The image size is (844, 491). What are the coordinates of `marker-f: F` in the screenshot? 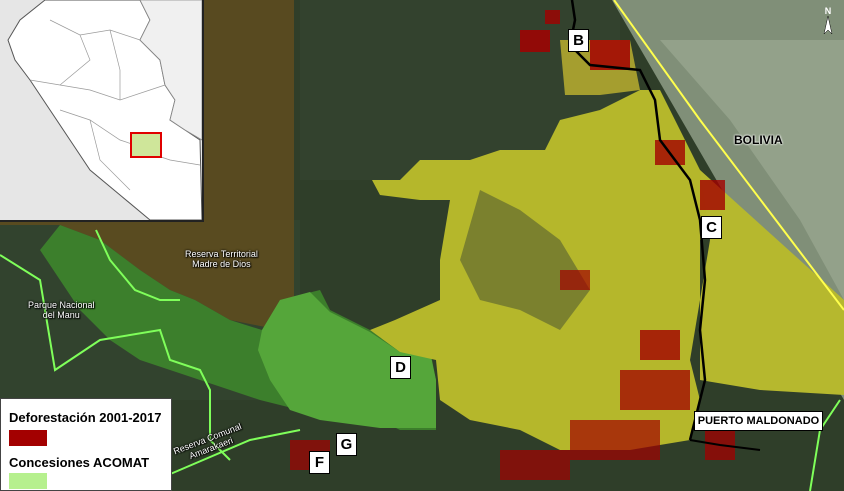 It's located at (319, 462).